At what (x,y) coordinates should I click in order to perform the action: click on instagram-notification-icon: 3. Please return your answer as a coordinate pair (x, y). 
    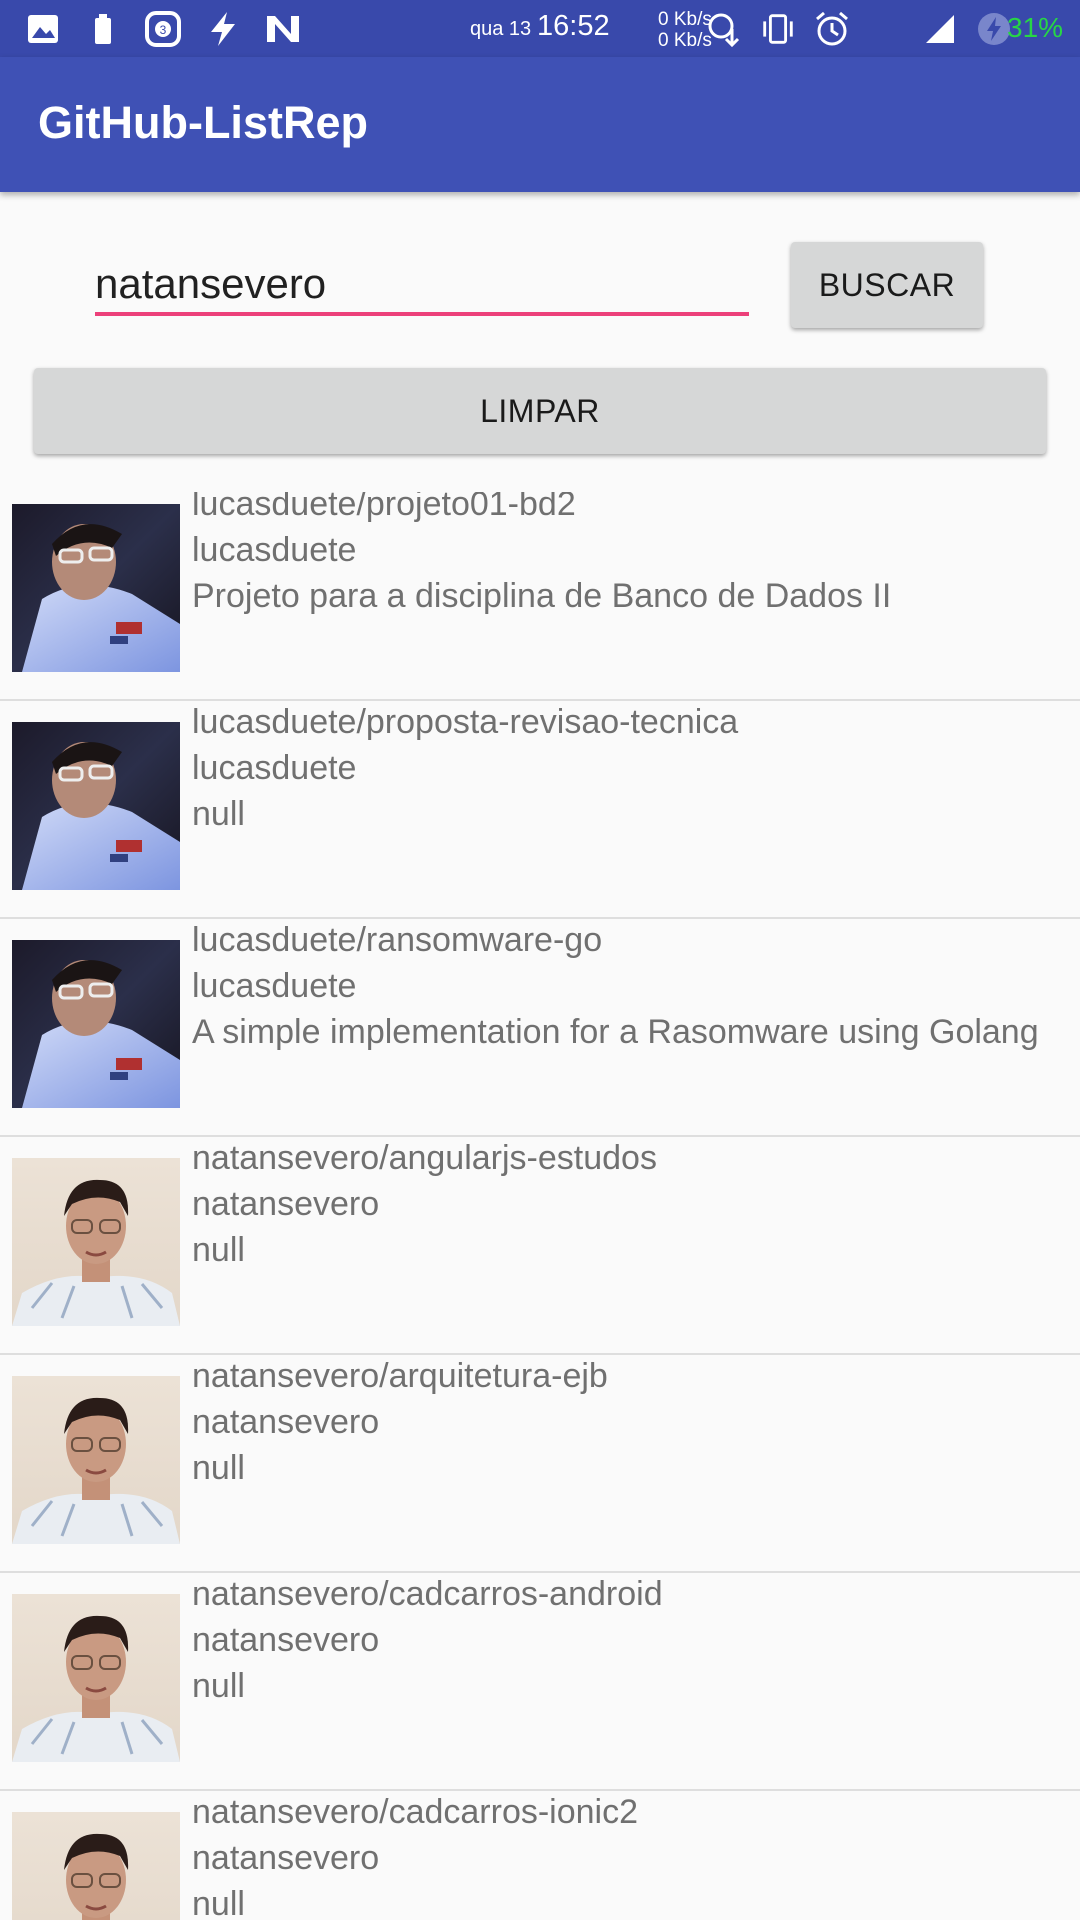
    Looking at the image, I should click on (163, 29).